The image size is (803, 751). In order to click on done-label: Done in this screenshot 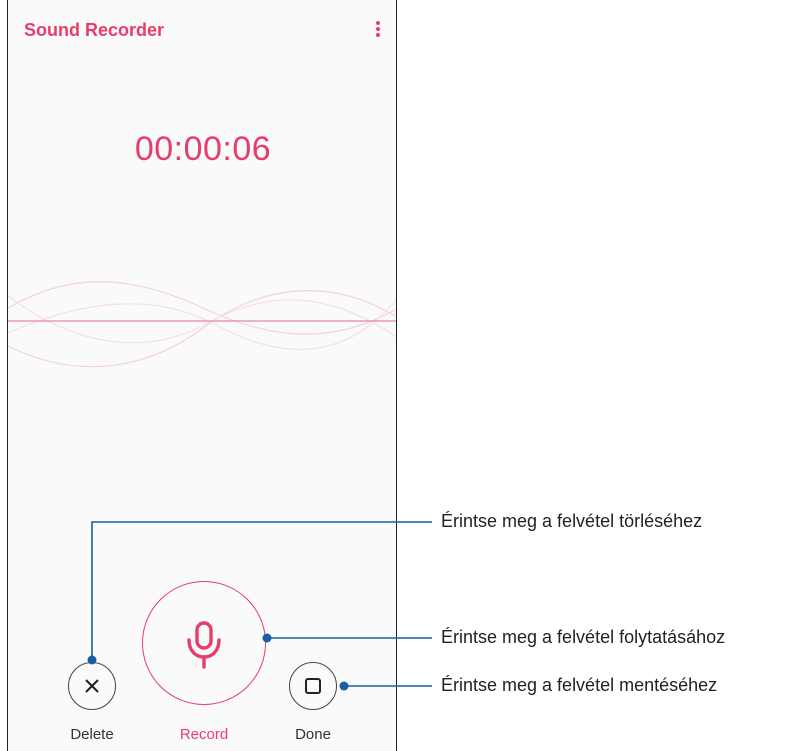, I will do `click(313, 734)`.